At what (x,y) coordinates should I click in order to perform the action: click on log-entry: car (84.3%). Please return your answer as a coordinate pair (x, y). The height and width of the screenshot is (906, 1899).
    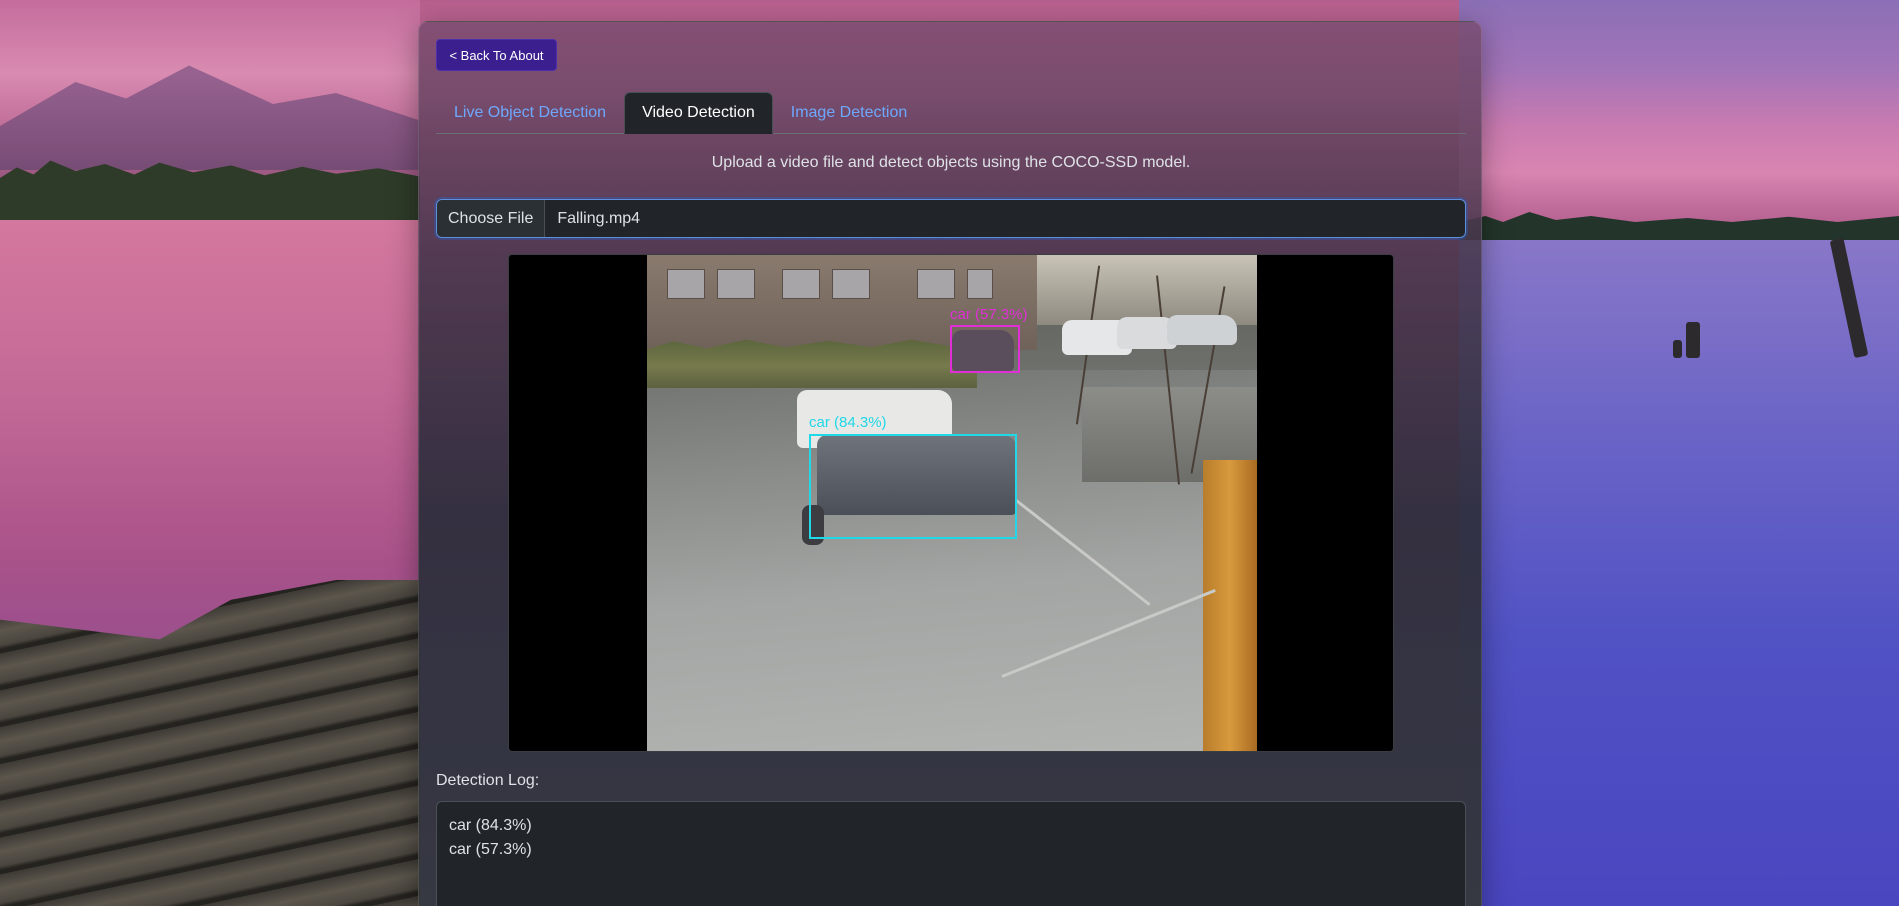
    Looking at the image, I should click on (490, 825).